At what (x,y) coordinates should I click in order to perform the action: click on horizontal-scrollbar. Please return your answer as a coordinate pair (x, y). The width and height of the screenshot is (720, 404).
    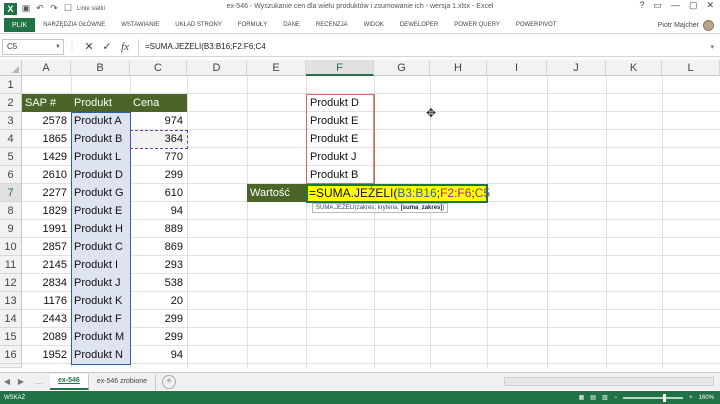
    Looking at the image, I should click on (609, 381).